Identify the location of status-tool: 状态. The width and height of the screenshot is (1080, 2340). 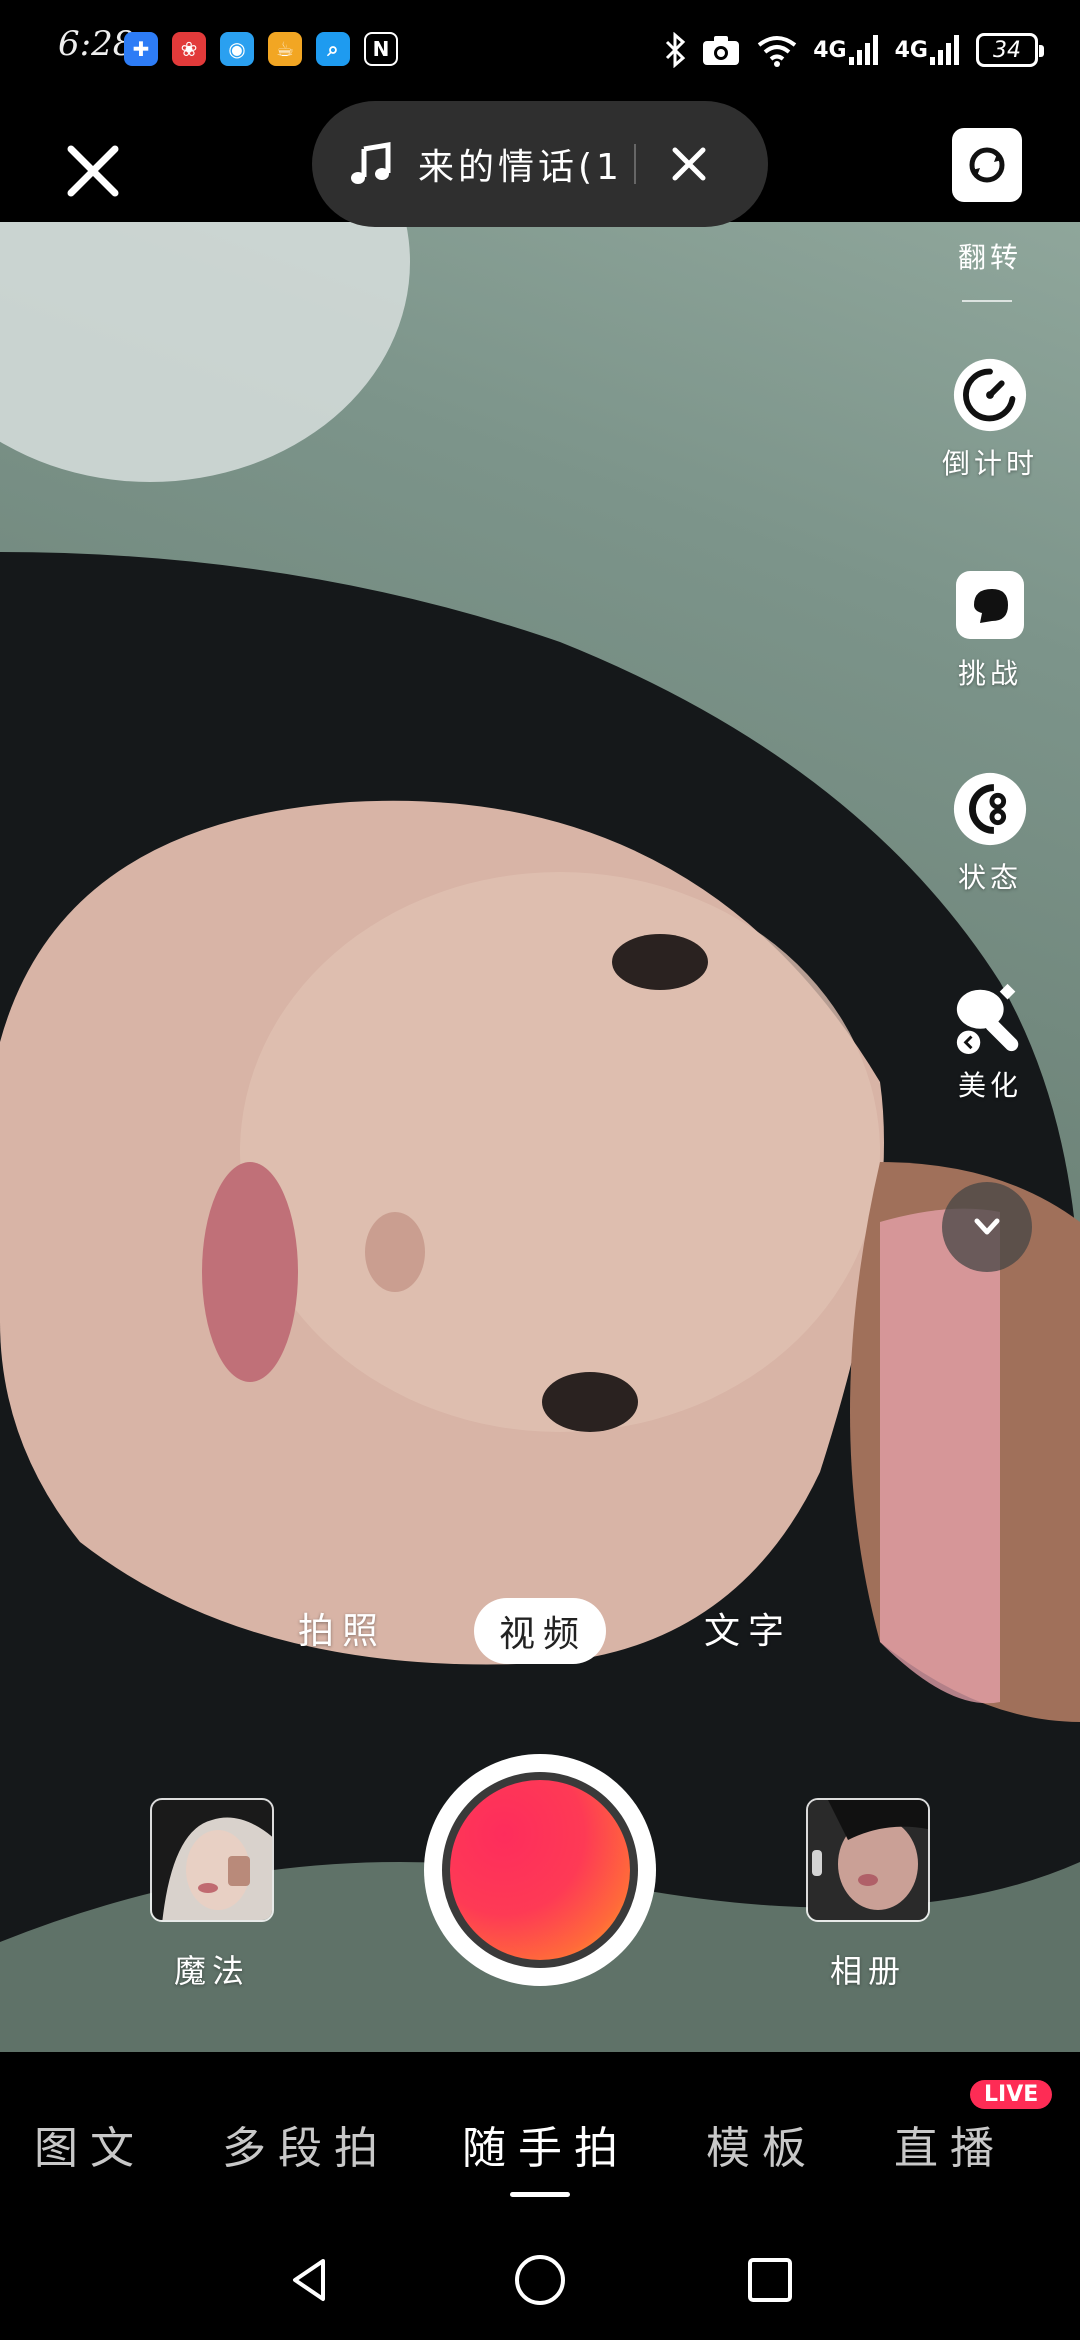
(990, 833).